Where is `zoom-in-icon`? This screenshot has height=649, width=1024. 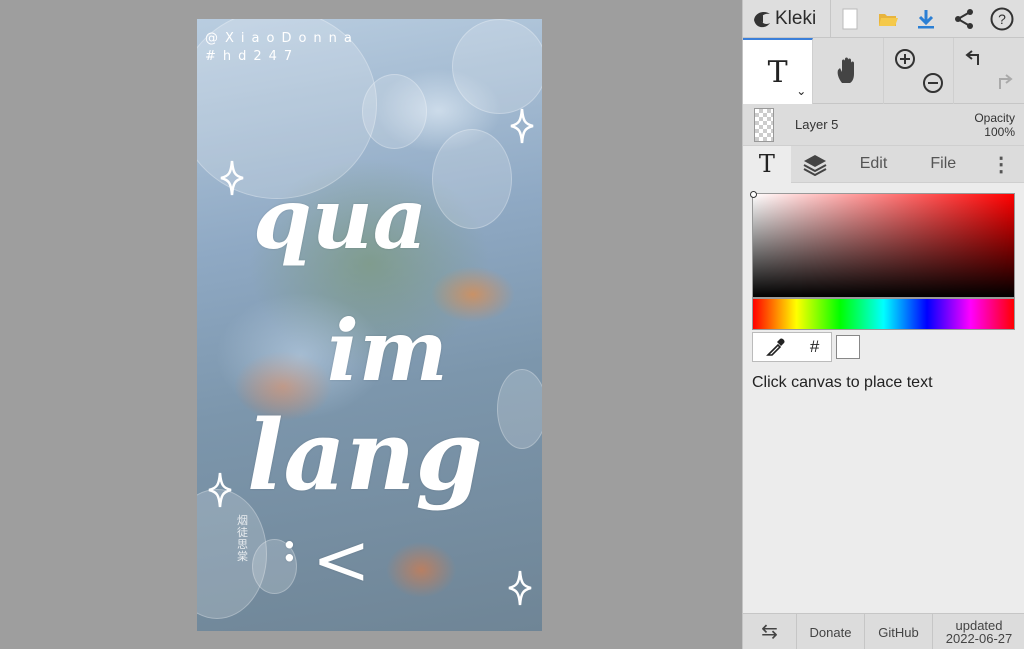 zoom-in-icon is located at coordinates (905, 59).